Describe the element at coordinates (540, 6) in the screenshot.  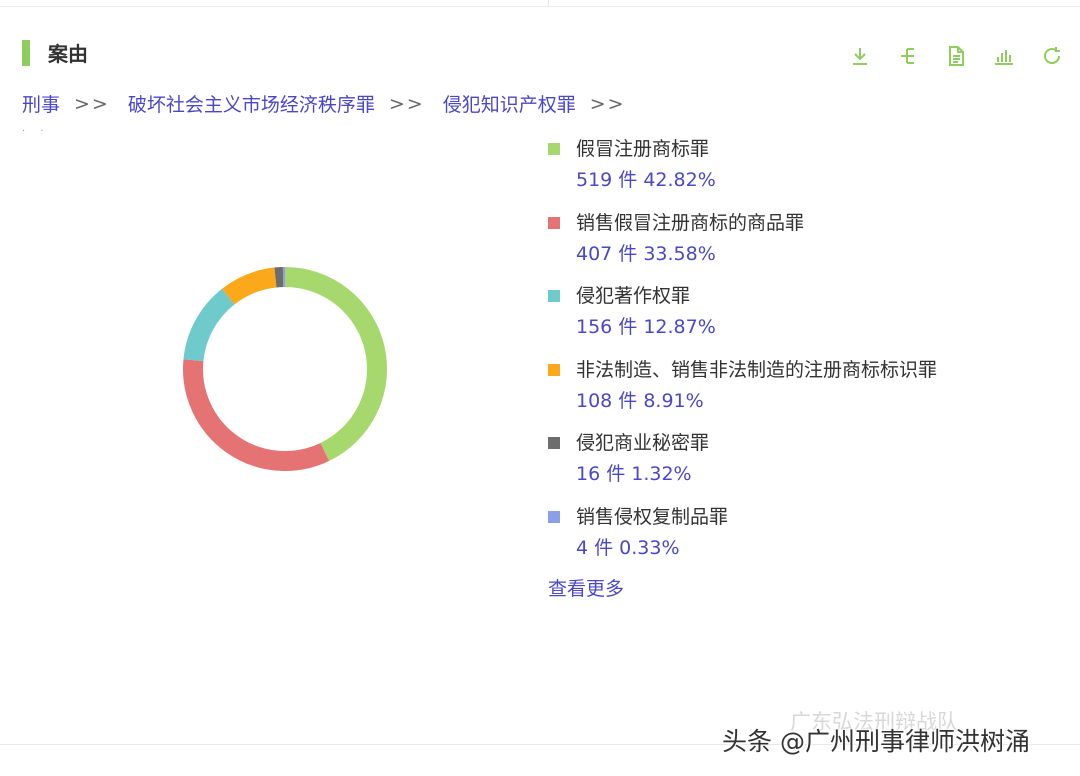
I see `top-divider` at that location.